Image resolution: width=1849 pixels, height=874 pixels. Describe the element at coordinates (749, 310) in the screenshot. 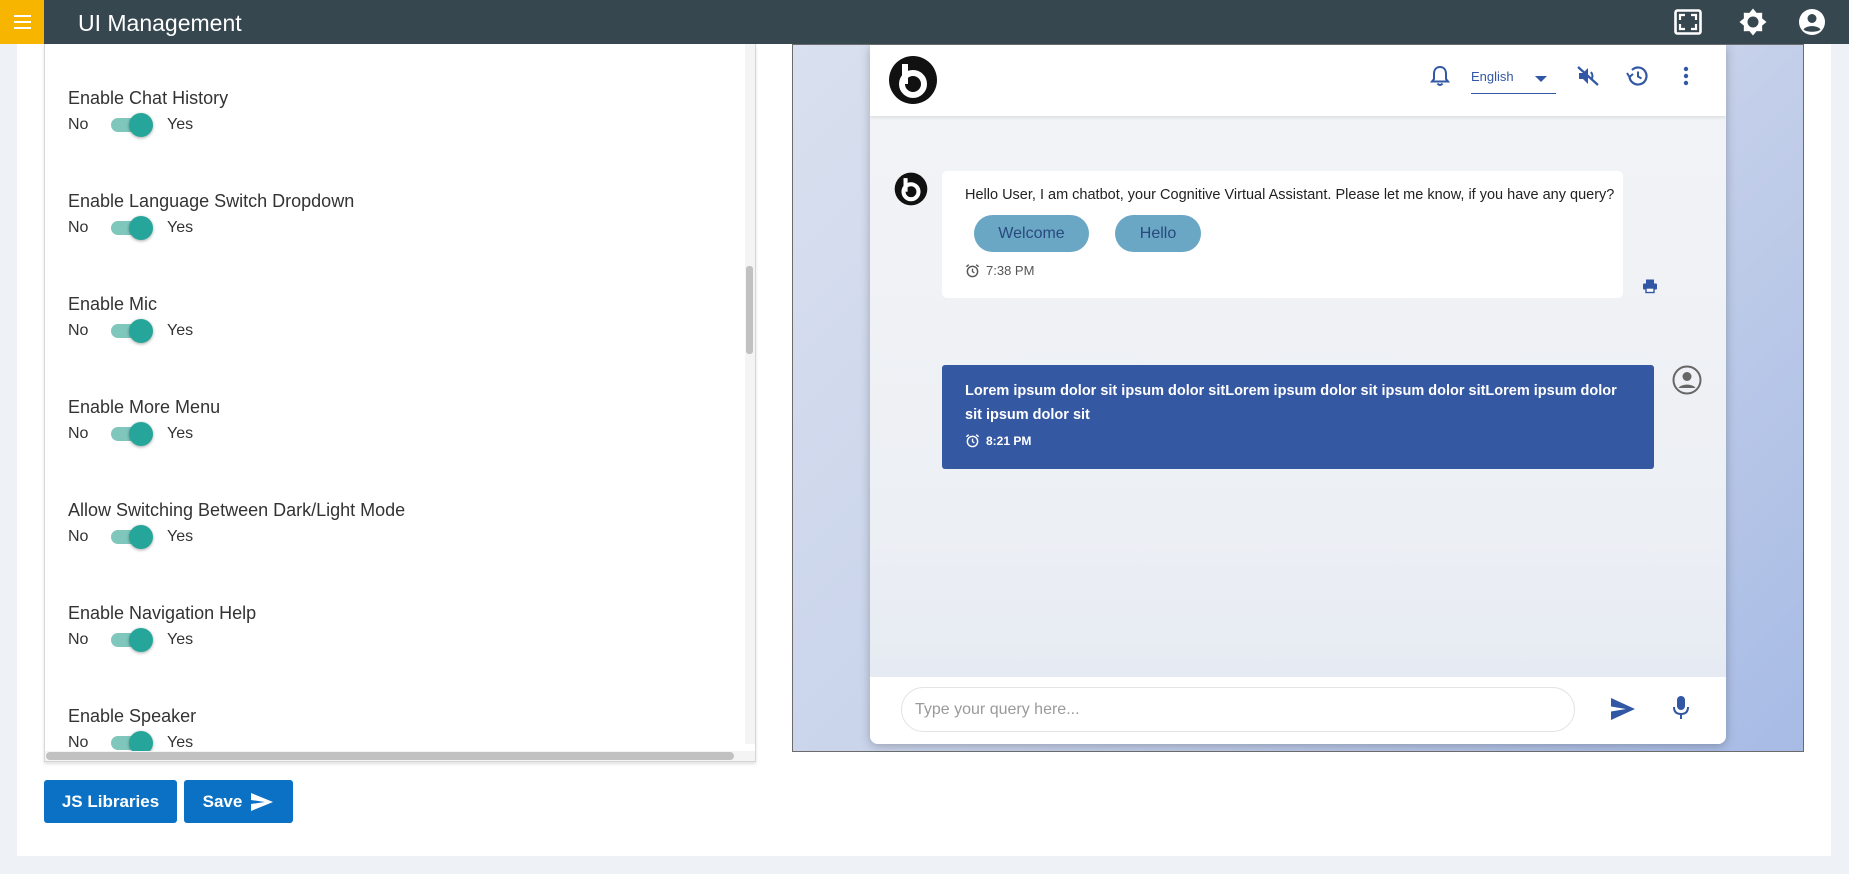

I see `vertical-scrollbar-thumb` at that location.